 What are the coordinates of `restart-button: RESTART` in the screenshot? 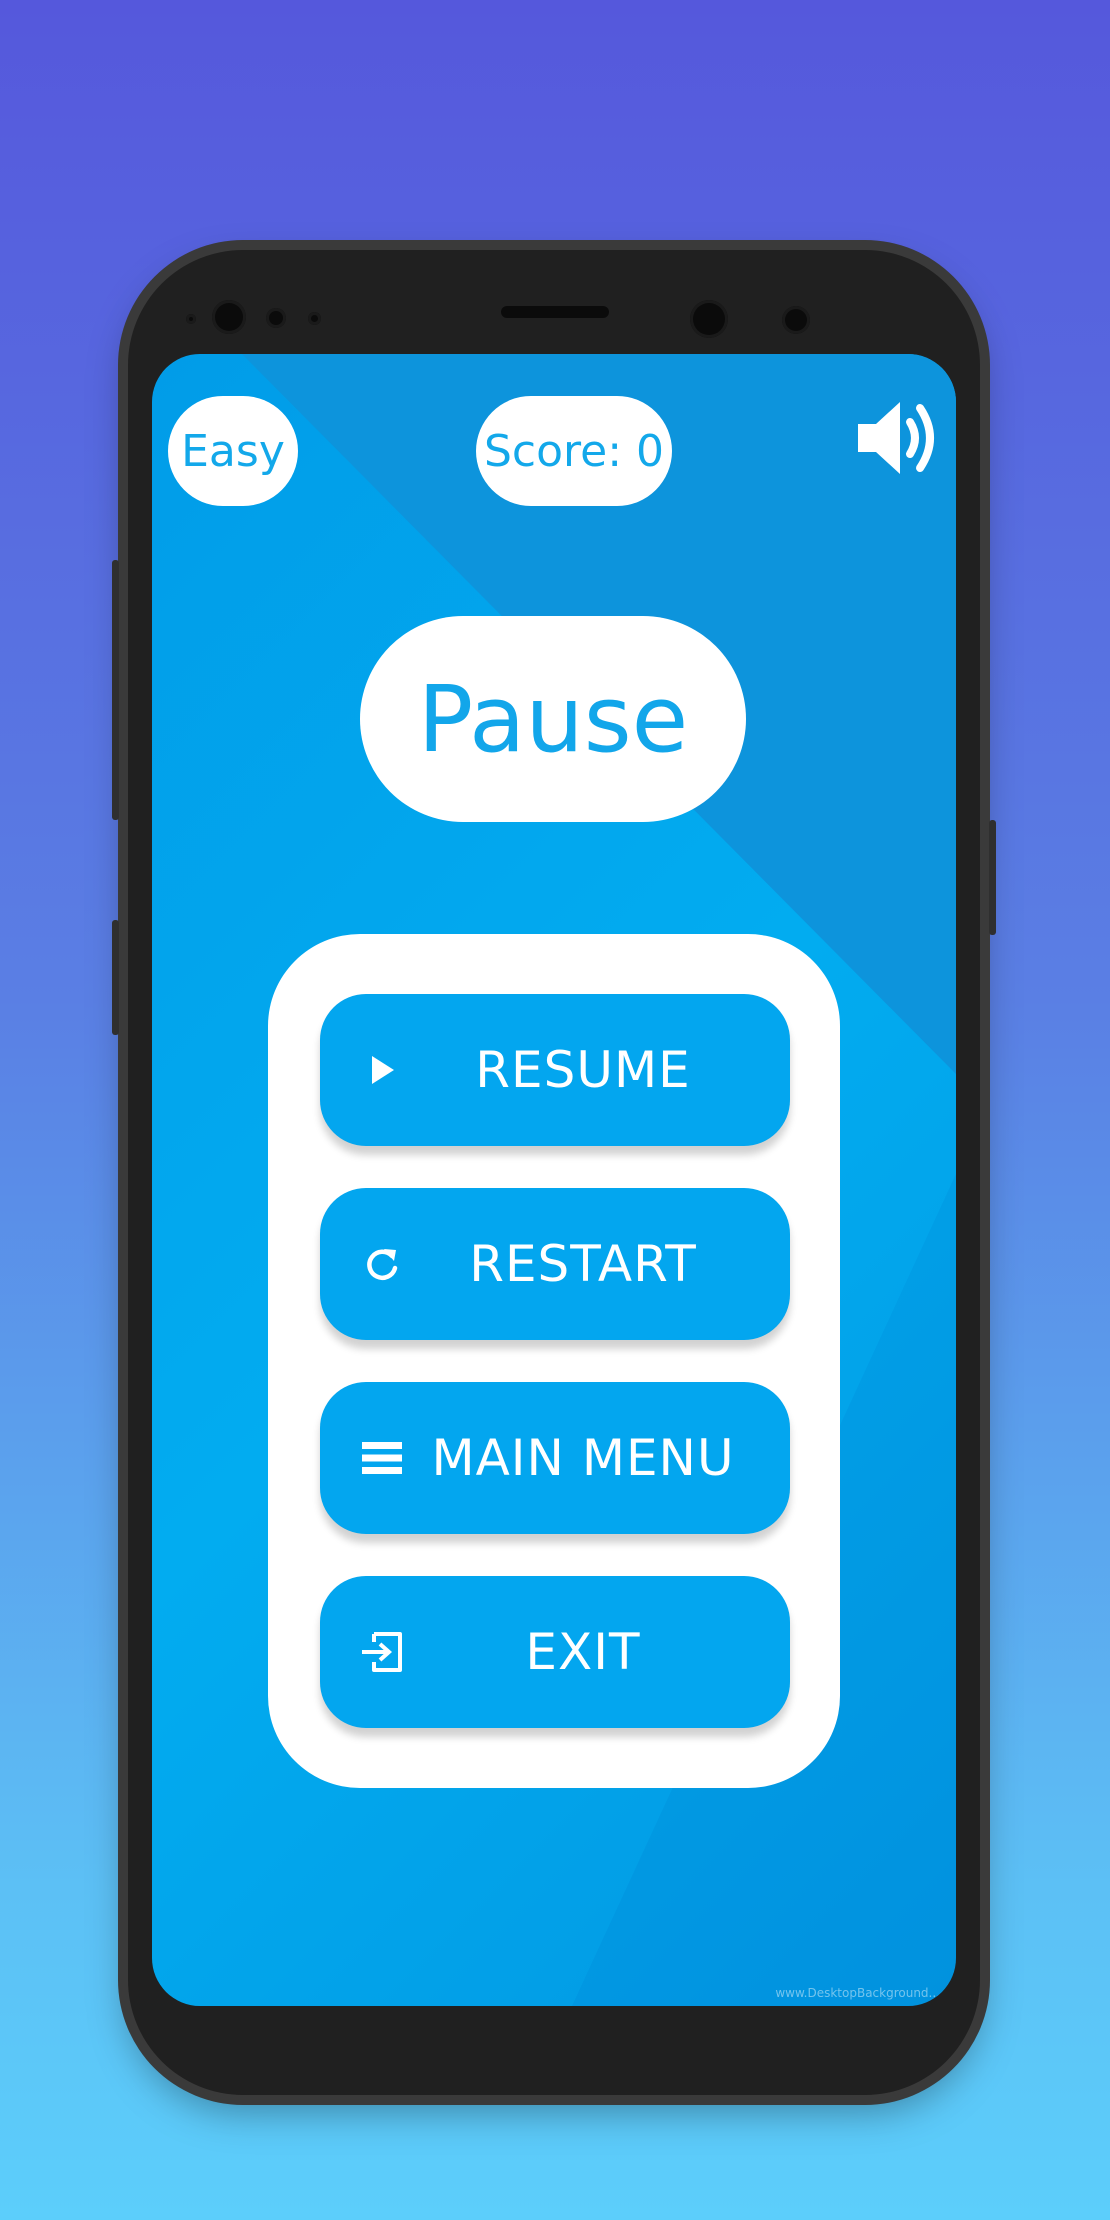 It's located at (555, 1264).